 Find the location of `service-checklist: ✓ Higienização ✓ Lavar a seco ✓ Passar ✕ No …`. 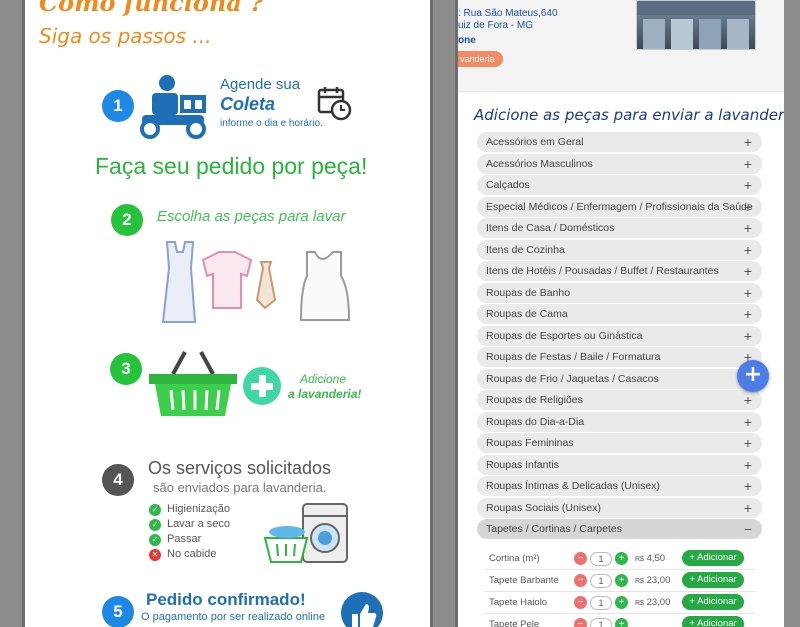

service-checklist: ✓ Higienização ✓ Lavar a seco ✓ Passar ✕ No … is located at coordinates (189, 533).